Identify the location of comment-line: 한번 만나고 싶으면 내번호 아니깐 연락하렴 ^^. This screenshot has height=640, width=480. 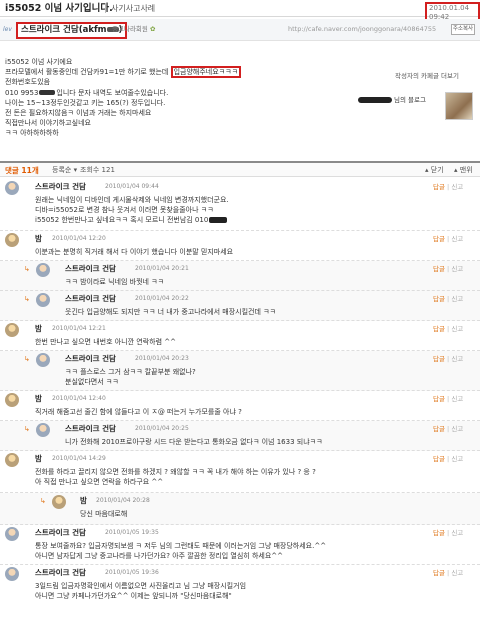
(106, 342).